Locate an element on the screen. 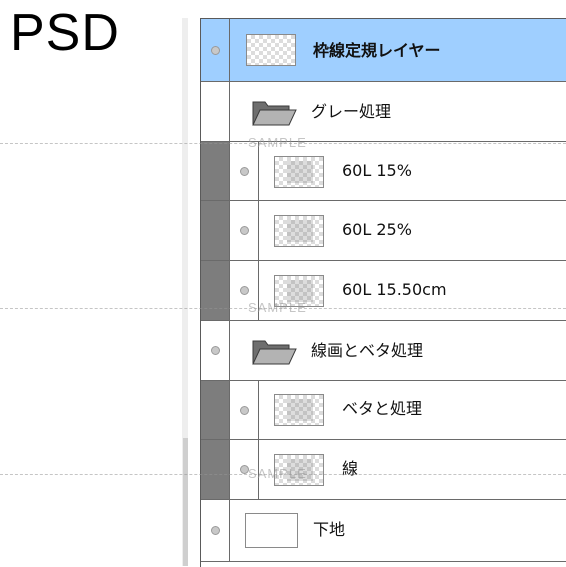 The image size is (566, 567). folder-name: 線画とベタ処理 is located at coordinates (367, 350).